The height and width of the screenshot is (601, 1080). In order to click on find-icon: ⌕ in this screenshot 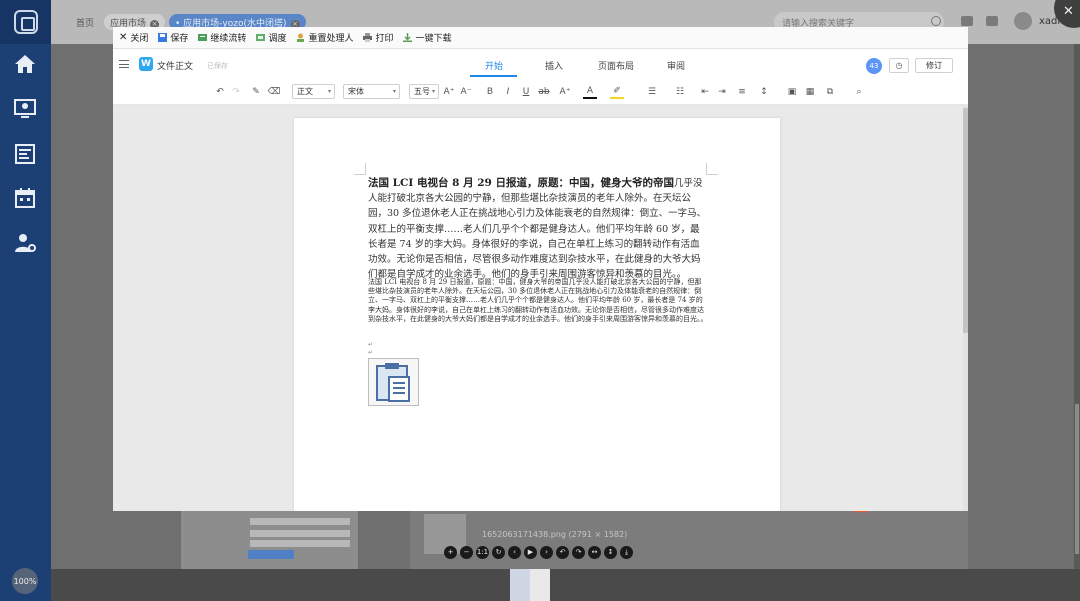, I will do `click(859, 92)`.